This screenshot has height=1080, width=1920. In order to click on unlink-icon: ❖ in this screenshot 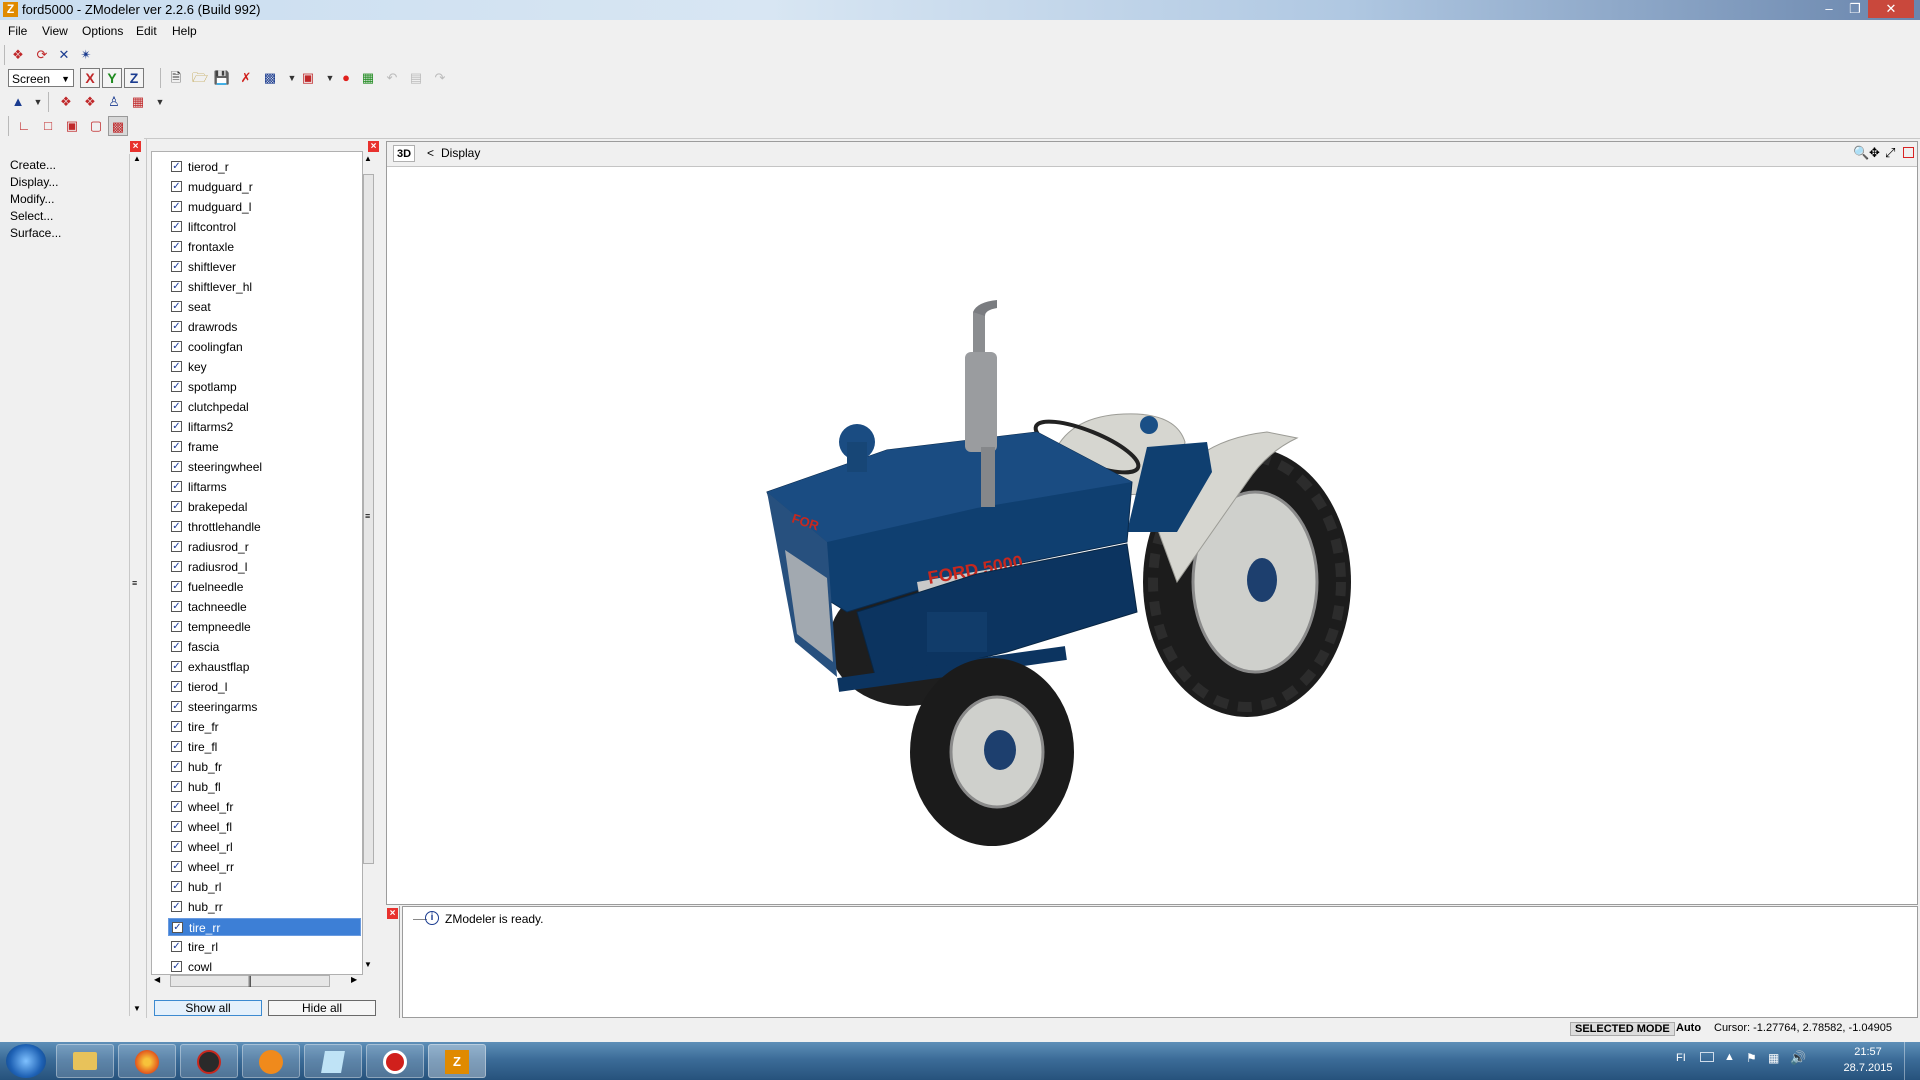, I will do `click(90, 102)`.